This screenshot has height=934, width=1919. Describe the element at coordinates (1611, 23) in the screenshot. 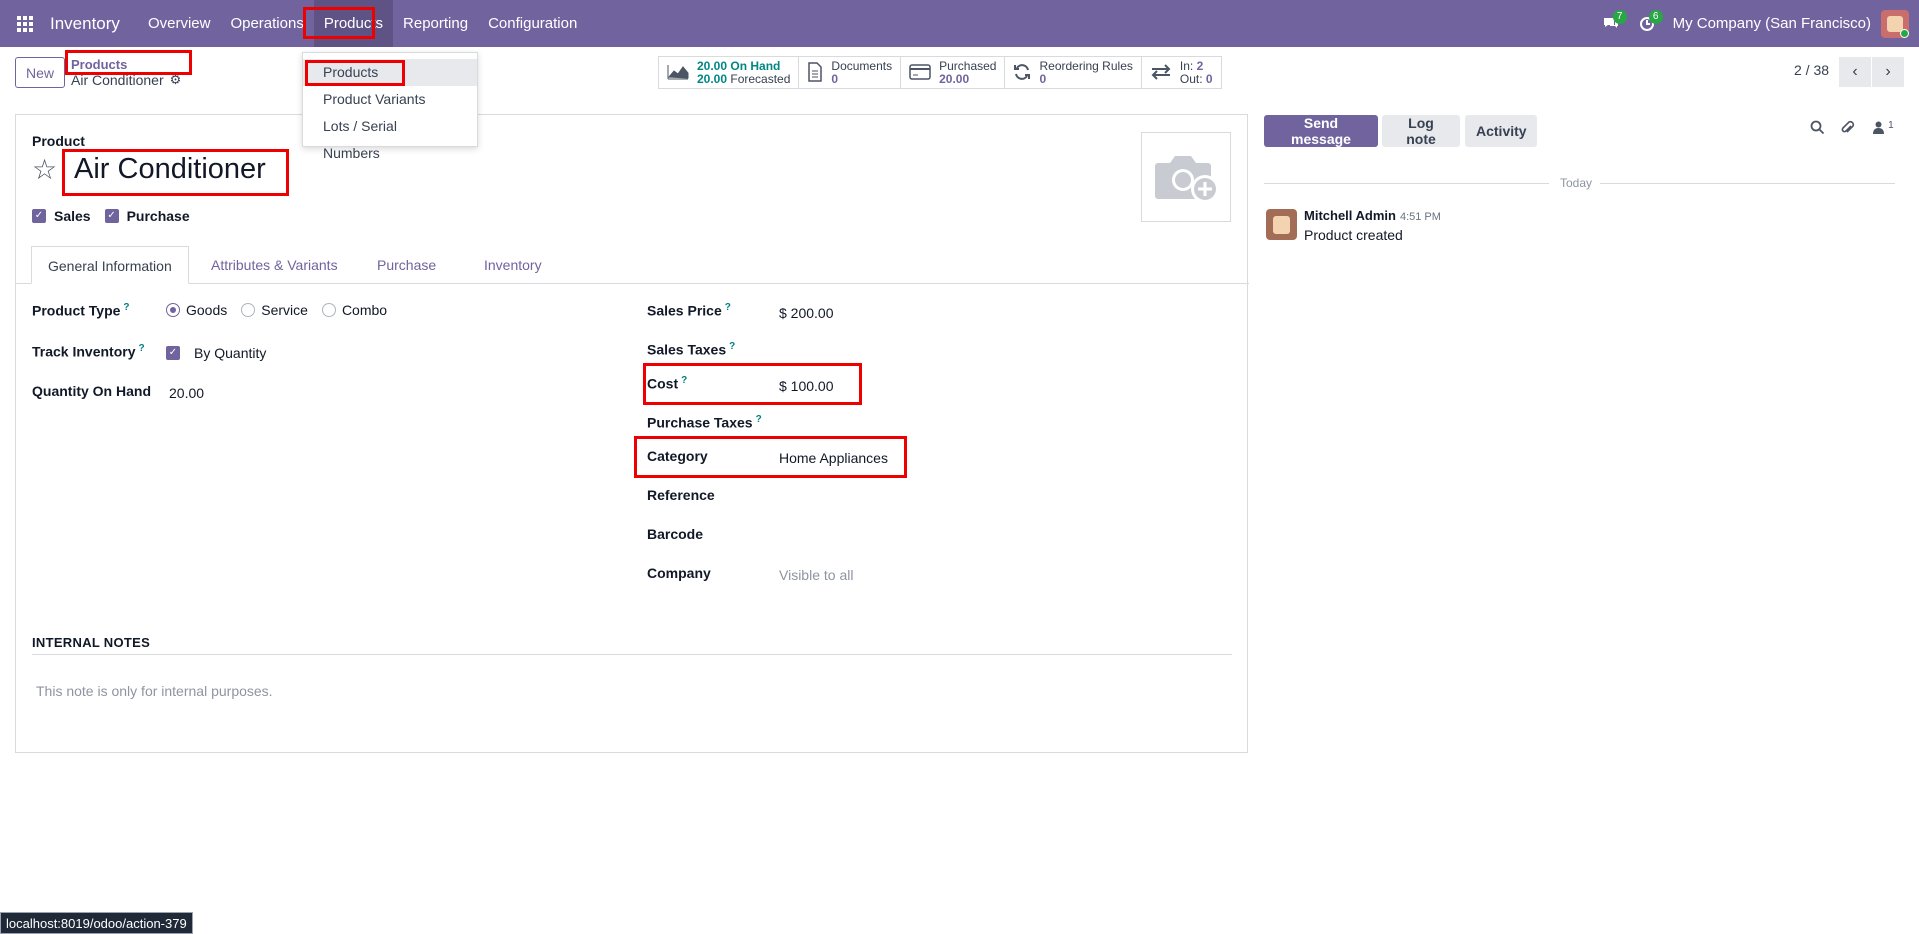

I see `messages-icon: 7` at that location.